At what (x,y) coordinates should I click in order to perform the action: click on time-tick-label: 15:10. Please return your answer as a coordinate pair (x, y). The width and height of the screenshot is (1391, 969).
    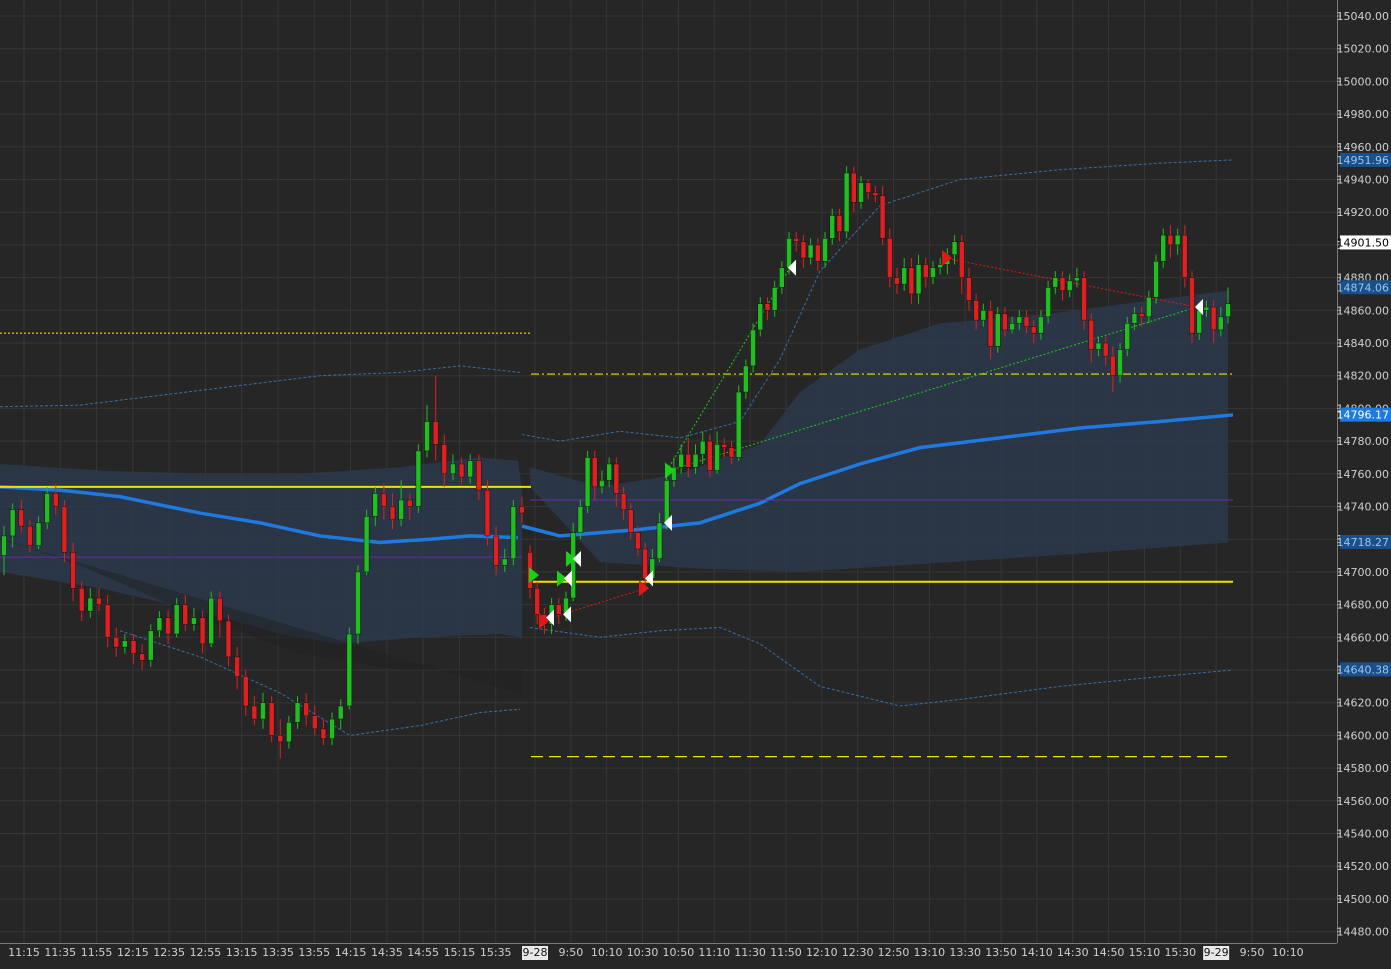
    Looking at the image, I should click on (1145, 952).